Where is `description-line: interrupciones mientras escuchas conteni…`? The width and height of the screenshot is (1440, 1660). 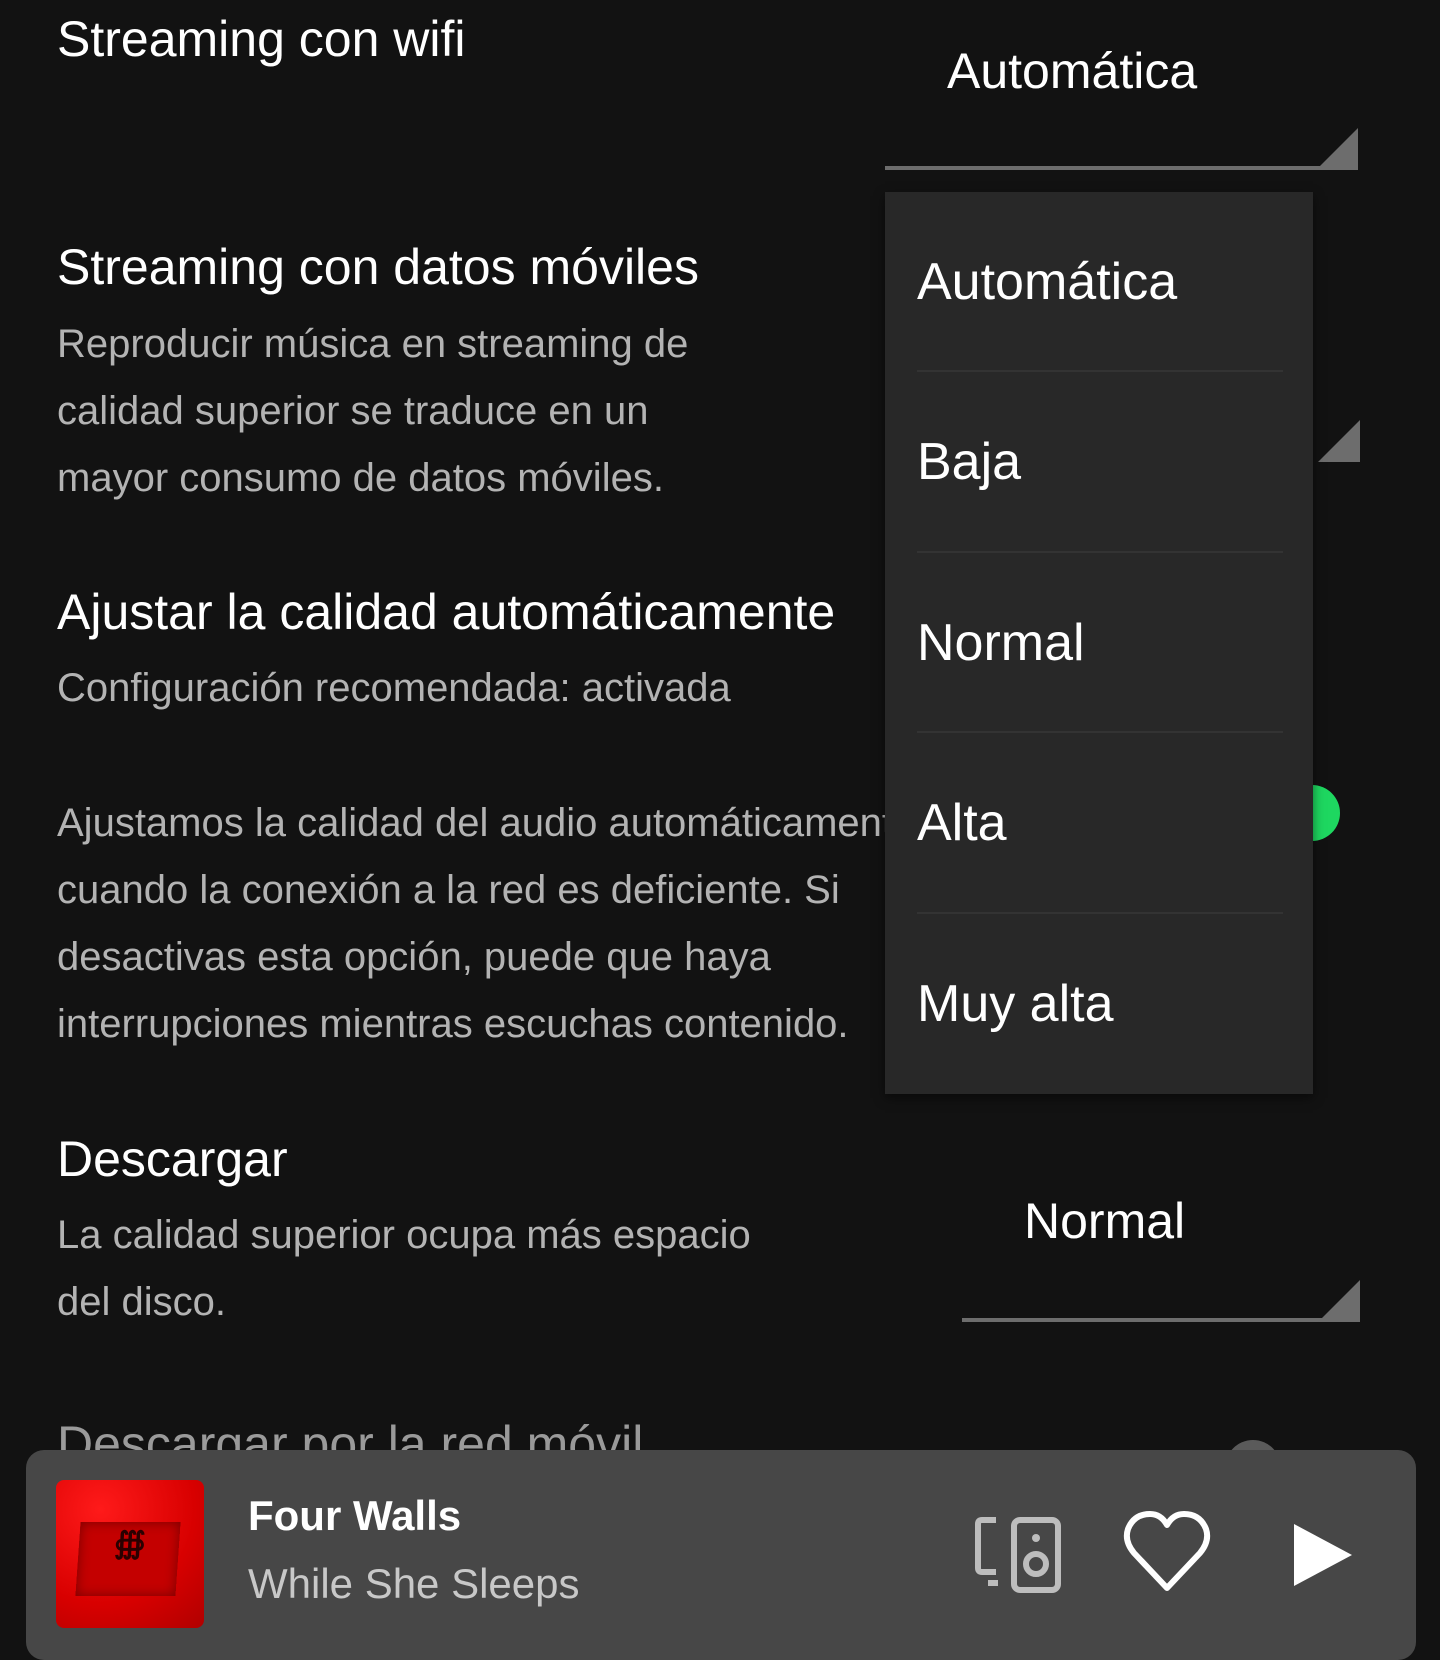 description-line: interrupciones mientras escuchas conteni… is located at coordinates (453, 1024).